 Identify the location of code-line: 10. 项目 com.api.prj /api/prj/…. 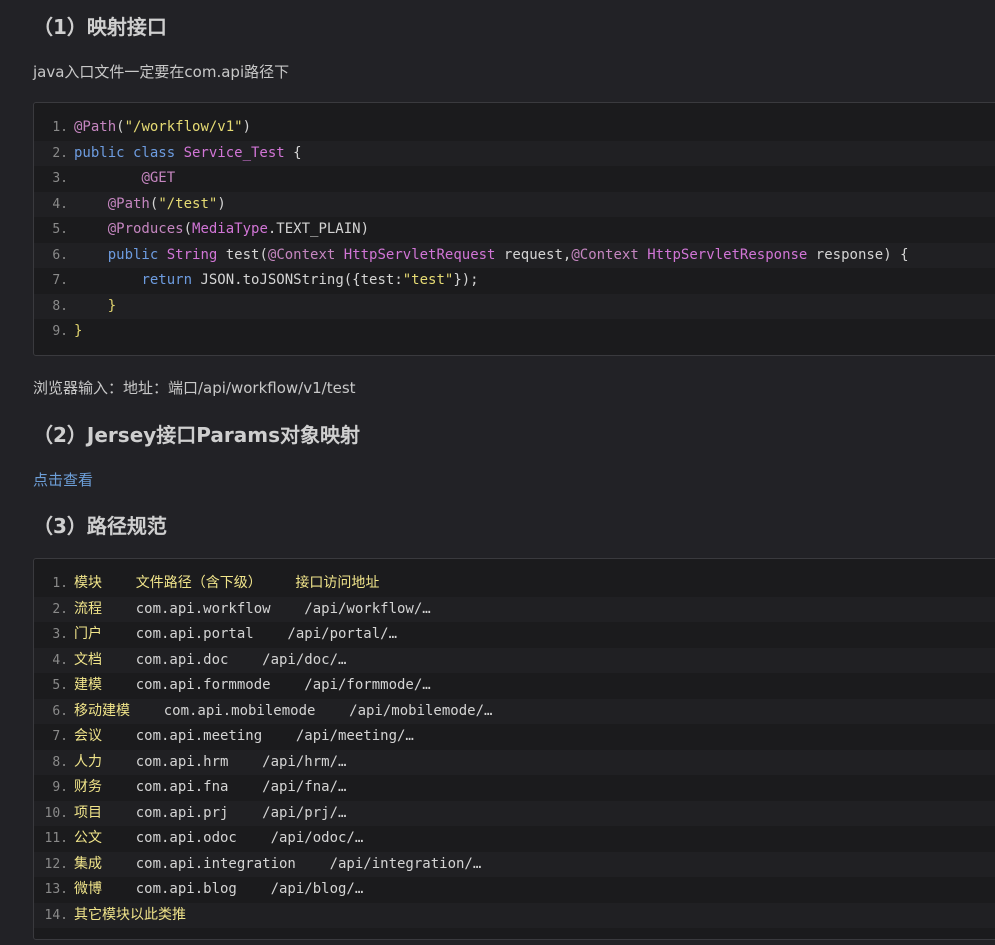
(514, 813).